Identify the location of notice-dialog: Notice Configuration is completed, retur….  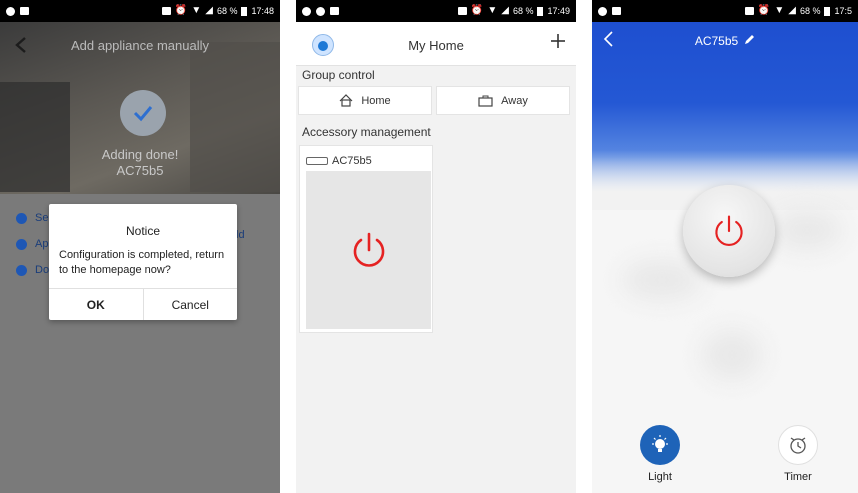
(143, 262).